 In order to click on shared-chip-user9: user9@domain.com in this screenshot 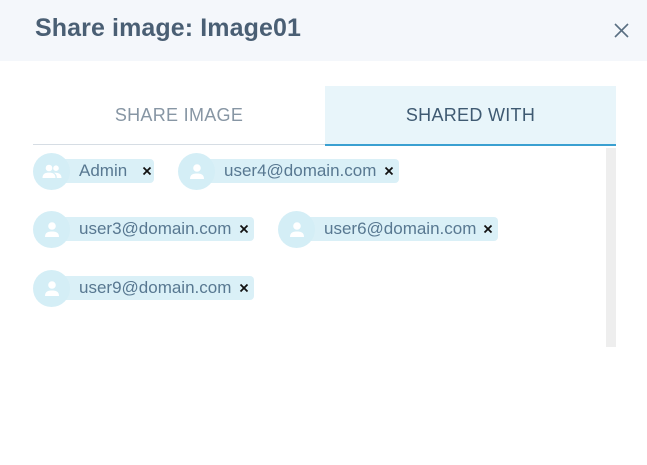, I will do `click(143, 288)`.